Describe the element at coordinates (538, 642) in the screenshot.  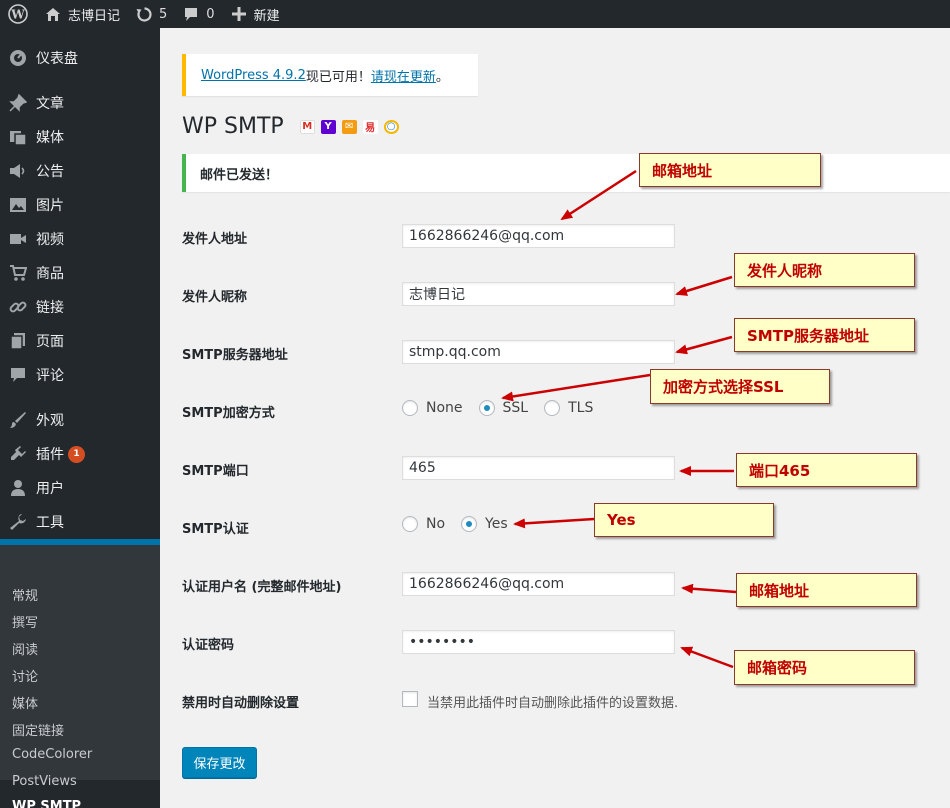
I see `password-input` at that location.